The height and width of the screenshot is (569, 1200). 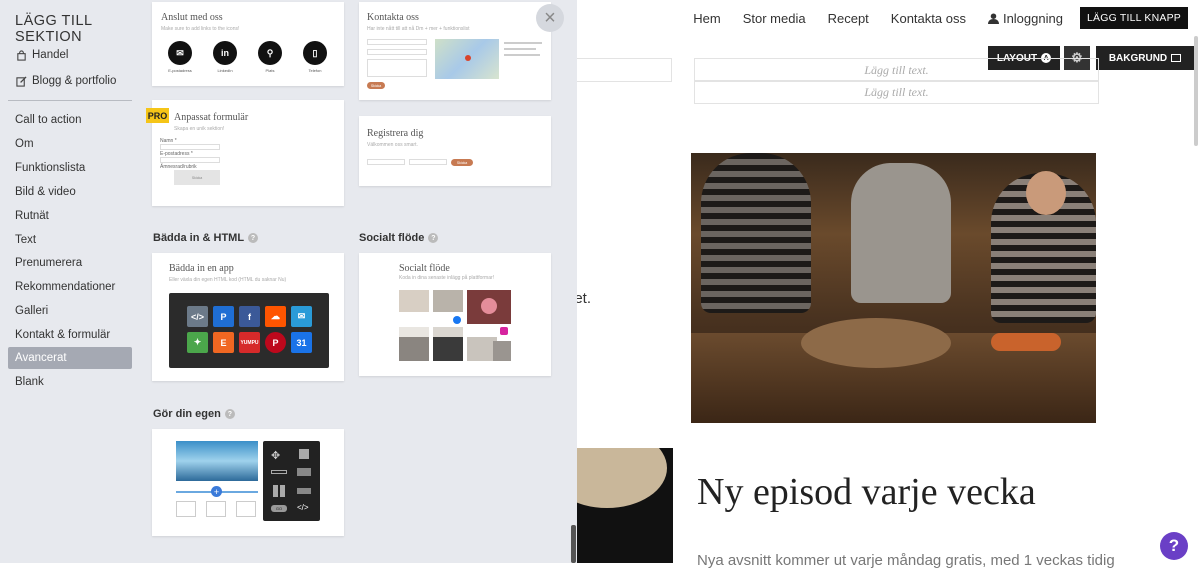 I want to click on panel-title: LÄGG TILL SEKTION, so click(x=54, y=29).